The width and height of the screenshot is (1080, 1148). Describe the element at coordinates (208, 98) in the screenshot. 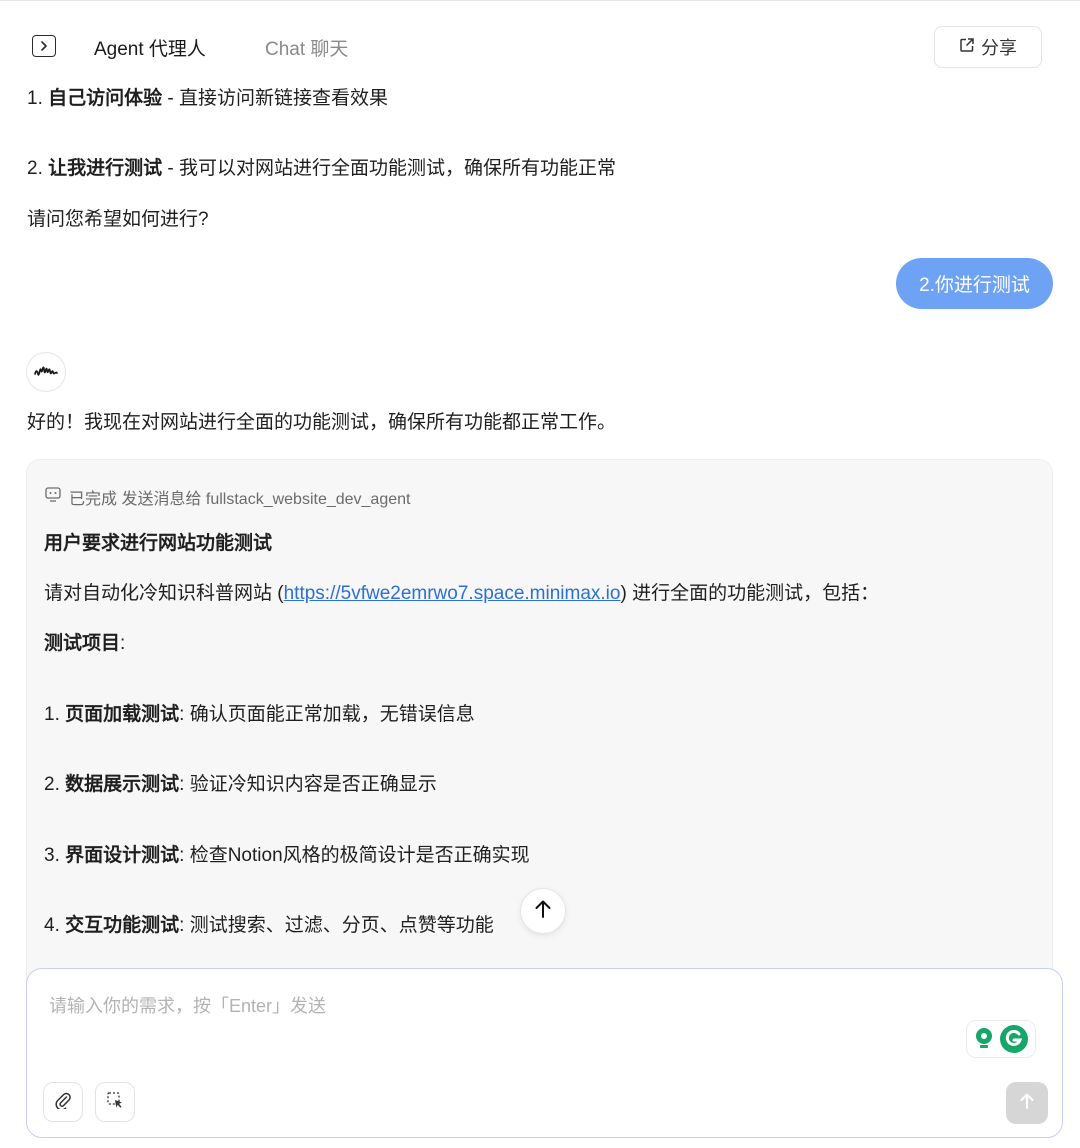

I see `option-1: 1. 自己访问体验 - 直接访问新链接查看效果` at that location.